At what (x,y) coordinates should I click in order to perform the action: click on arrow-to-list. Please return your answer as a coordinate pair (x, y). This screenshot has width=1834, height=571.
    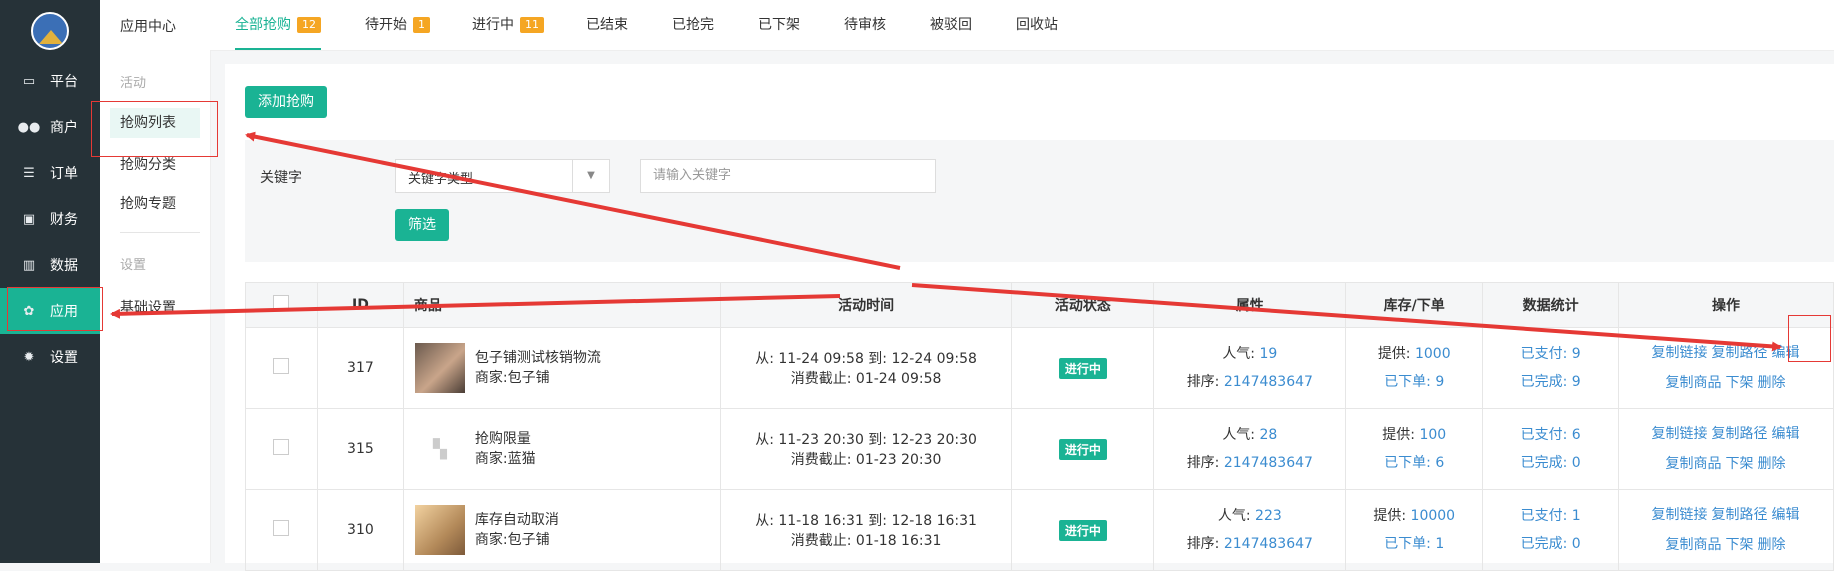
    Looking at the image, I should click on (573, 200).